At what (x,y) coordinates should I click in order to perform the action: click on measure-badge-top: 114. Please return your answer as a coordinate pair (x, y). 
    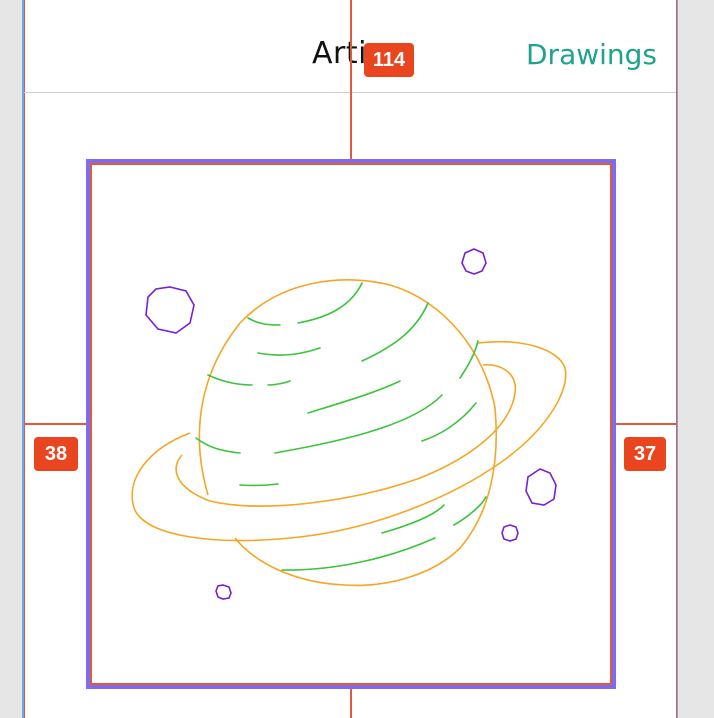
    Looking at the image, I should click on (389, 60).